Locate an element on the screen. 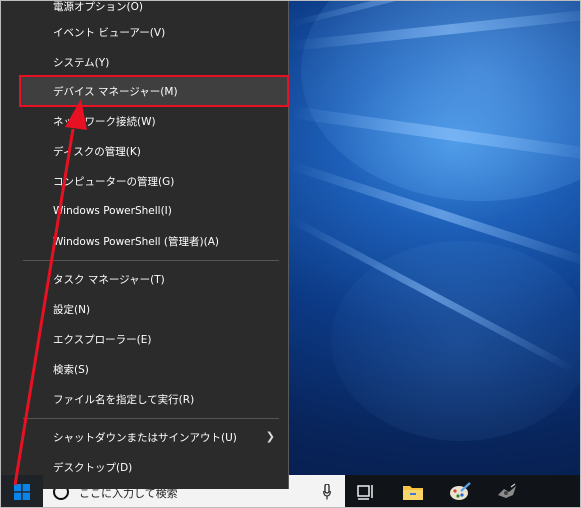 Image resolution: width=581 pixels, height=508 pixels. menu-item-desktop: デスクトップ(D) is located at coordinates (154, 467).